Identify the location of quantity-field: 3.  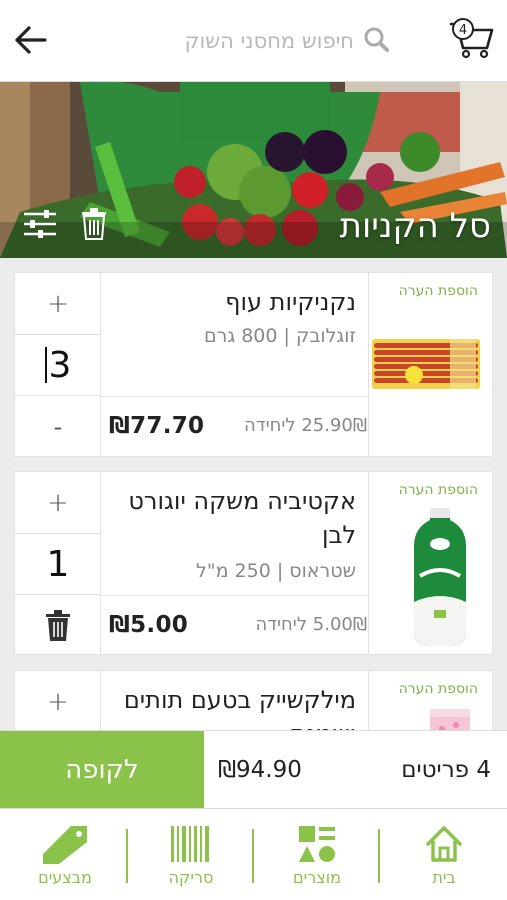
(58, 365).